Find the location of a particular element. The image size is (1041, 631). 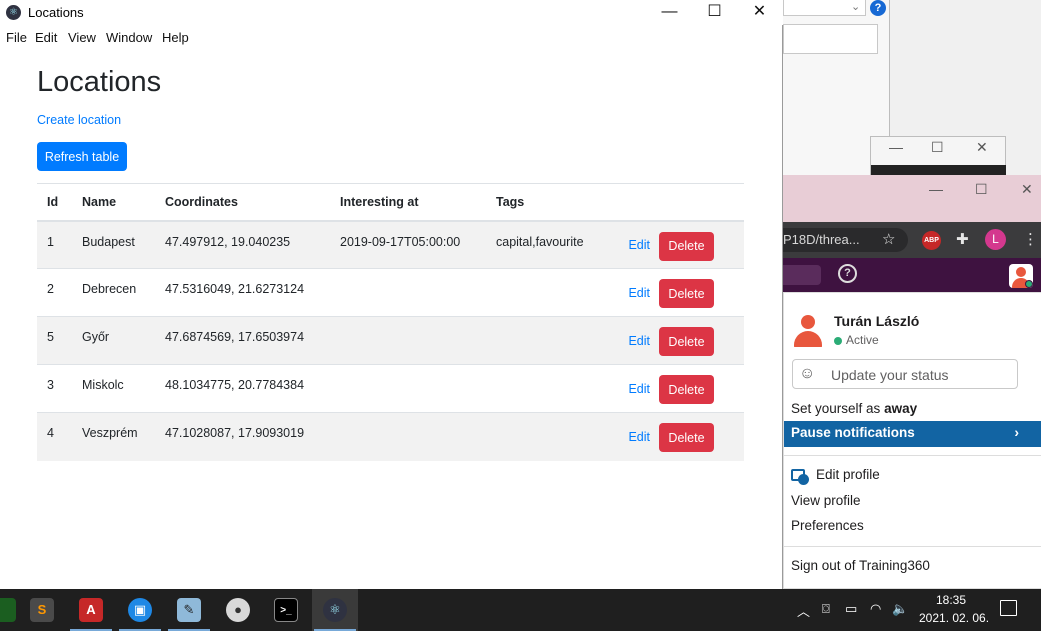

maximize-icon: ☐ is located at coordinates (937, 147).